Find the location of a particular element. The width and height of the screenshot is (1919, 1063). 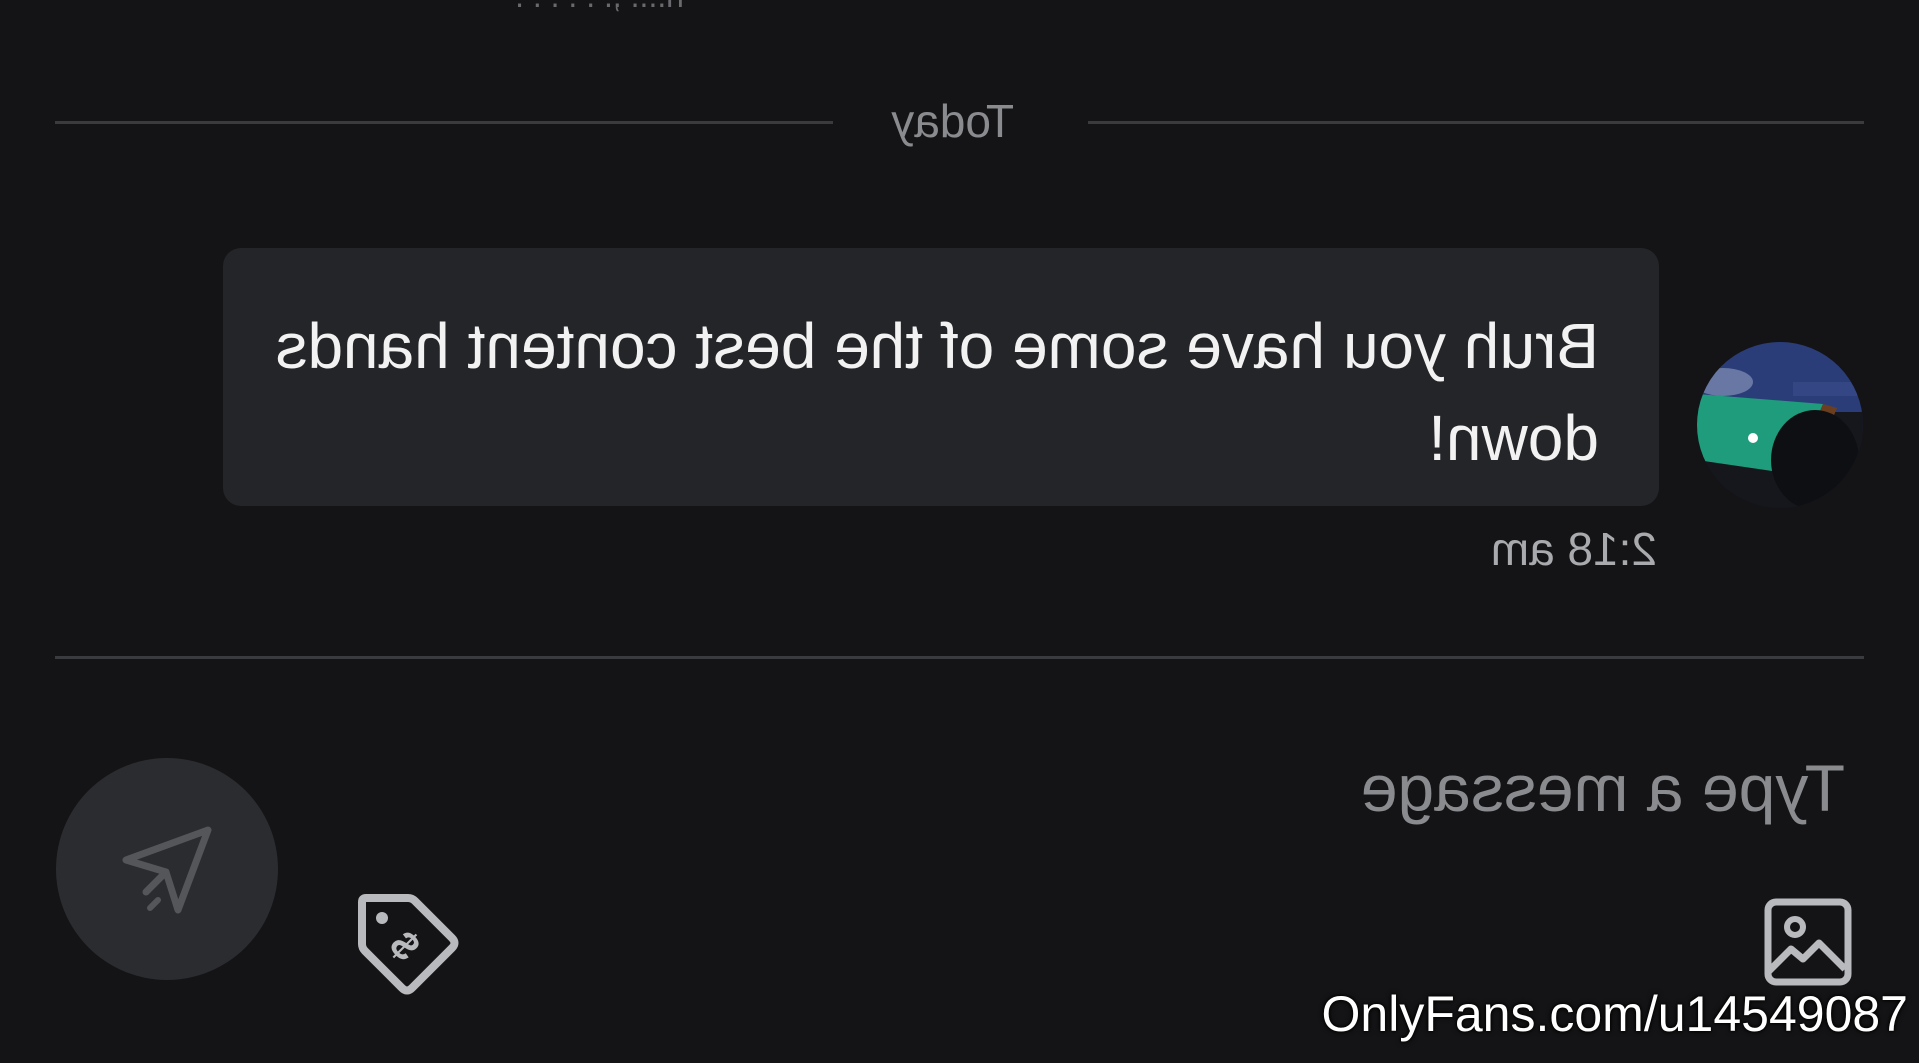

message-input is located at coordinates (1245, 788).